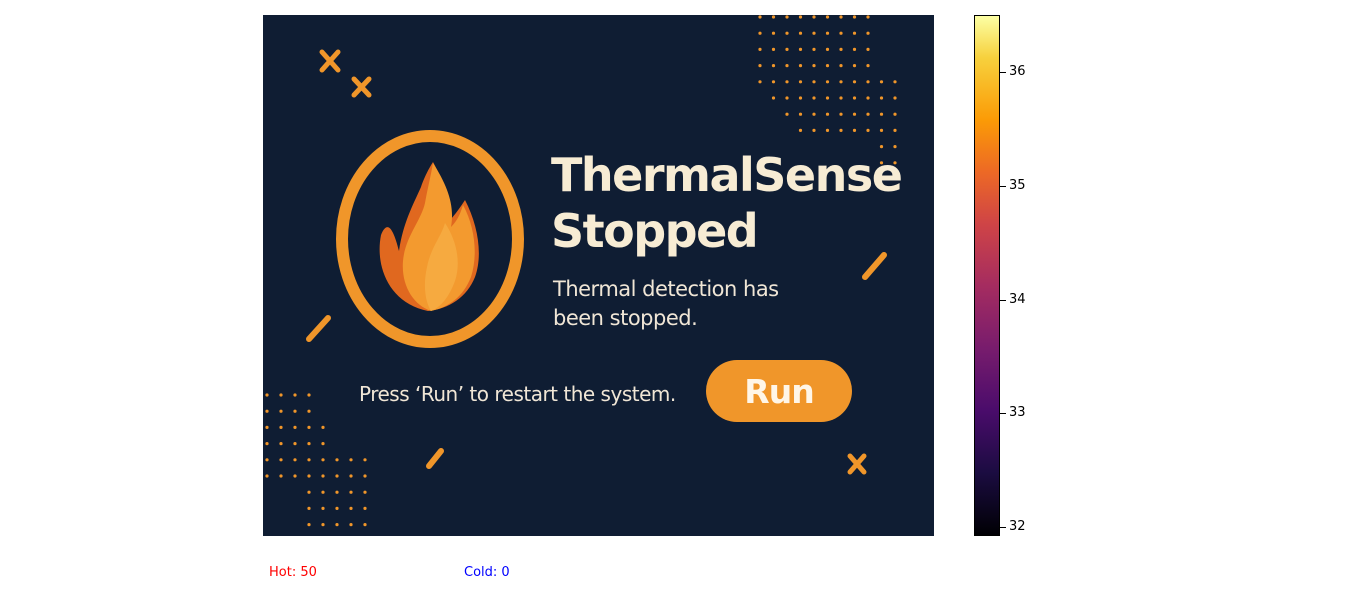 The image size is (1346, 600). What do you see at coordinates (1017, 526) in the screenshot?
I see `colorbar-label: 32` at bounding box center [1017, 526].